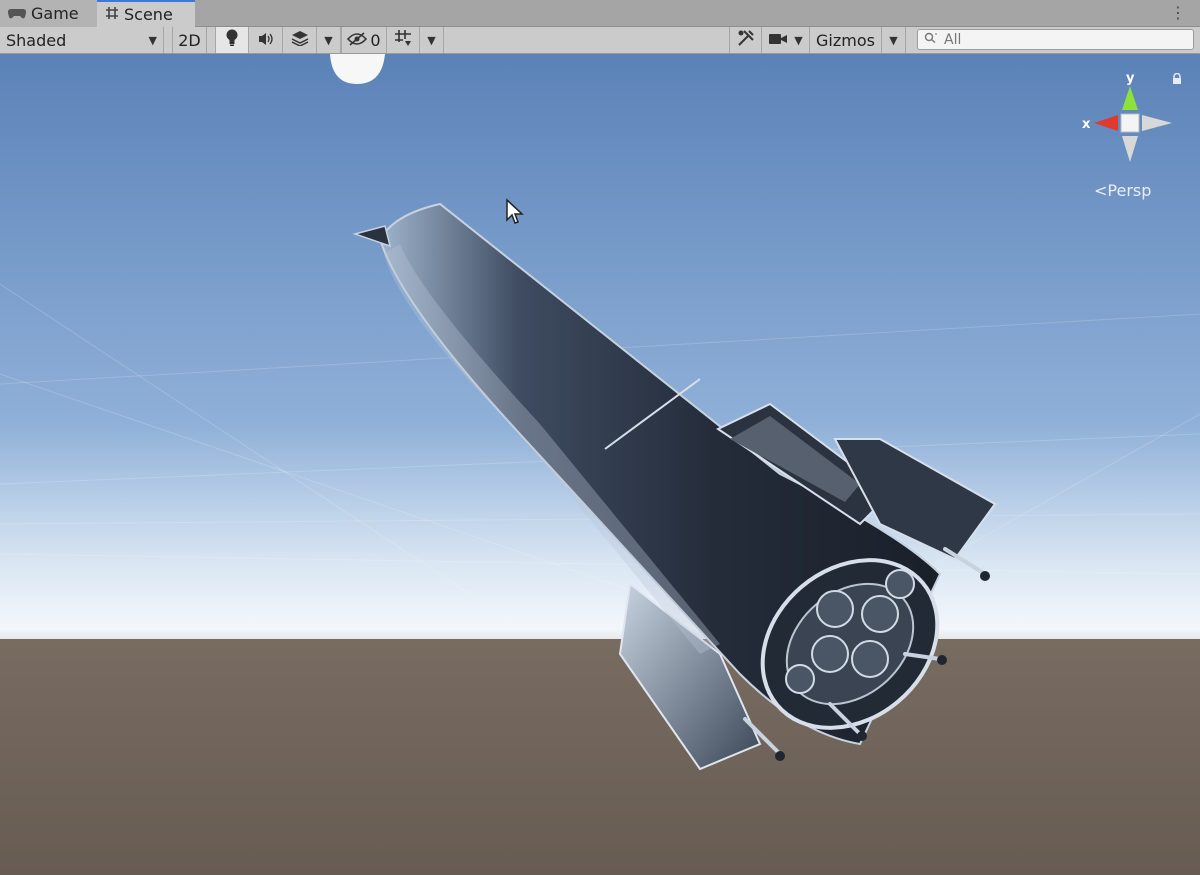 The image size is (1200, 875). I want to click on grid-icon, so click(112, 15).